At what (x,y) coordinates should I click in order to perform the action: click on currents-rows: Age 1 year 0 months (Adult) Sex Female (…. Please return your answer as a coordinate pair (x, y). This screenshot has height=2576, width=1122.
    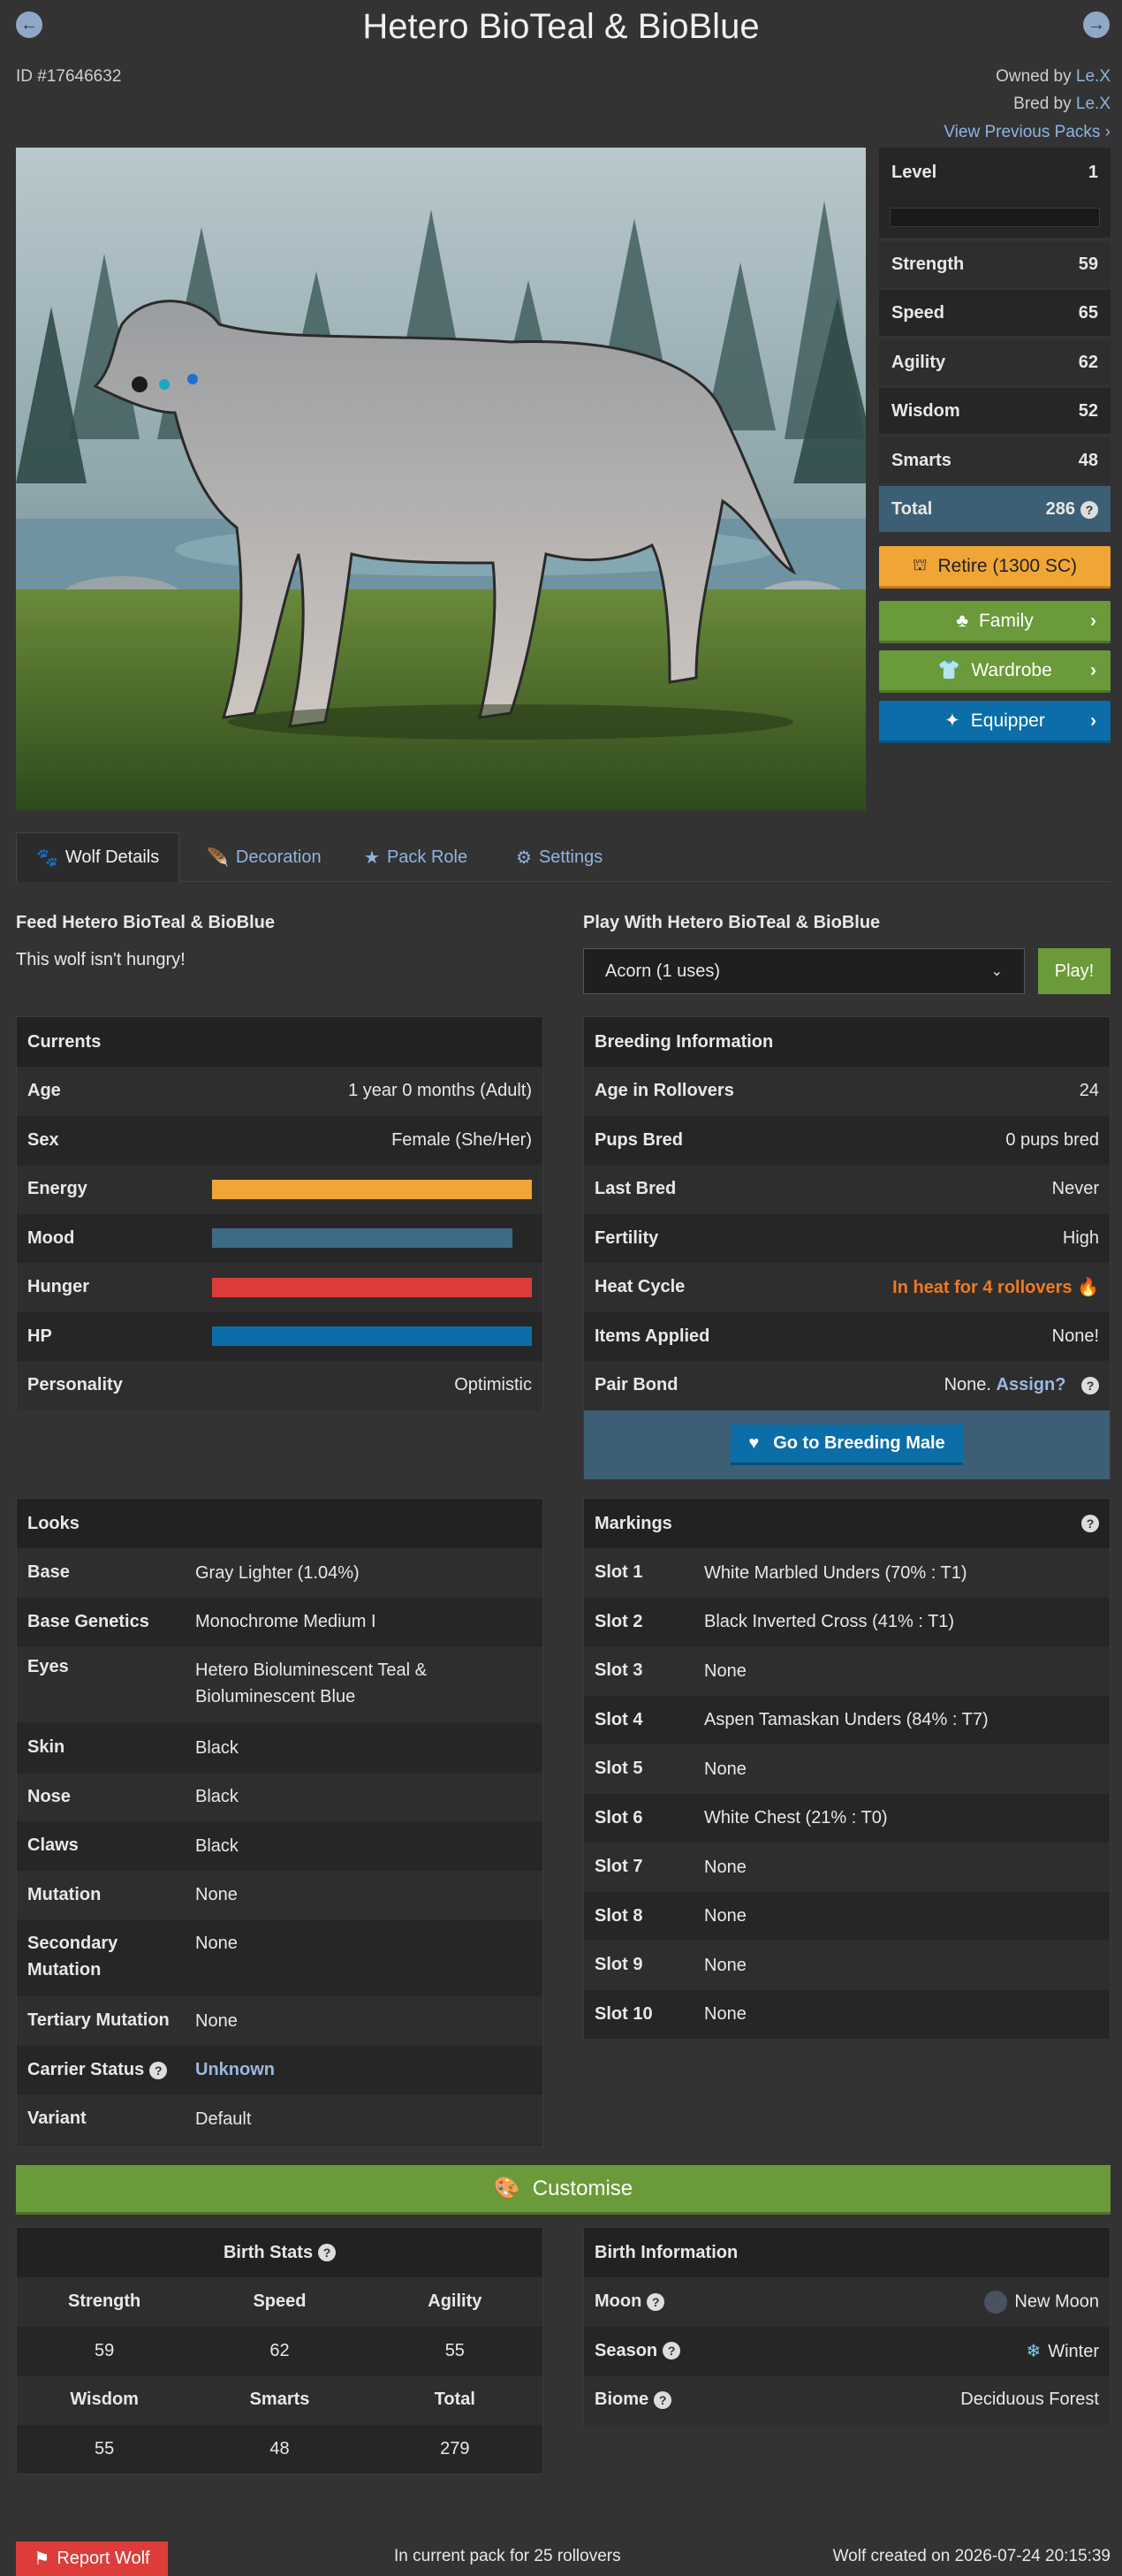
    Looking at the image, I should click on (279, 1238).